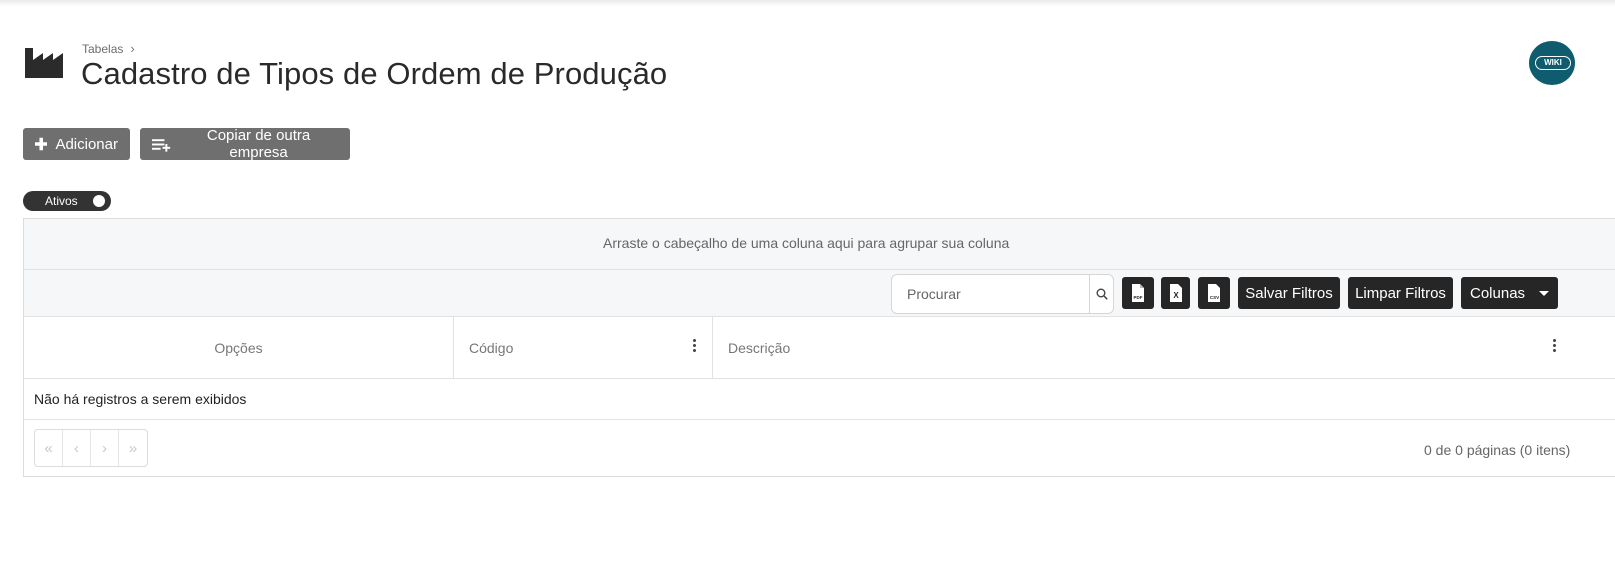 The height and width of the screenshot is (569, 1615). Describe the element at coordinates (86, 144) in the screenshot. I see `add-button-label: Adicionar` at that location.